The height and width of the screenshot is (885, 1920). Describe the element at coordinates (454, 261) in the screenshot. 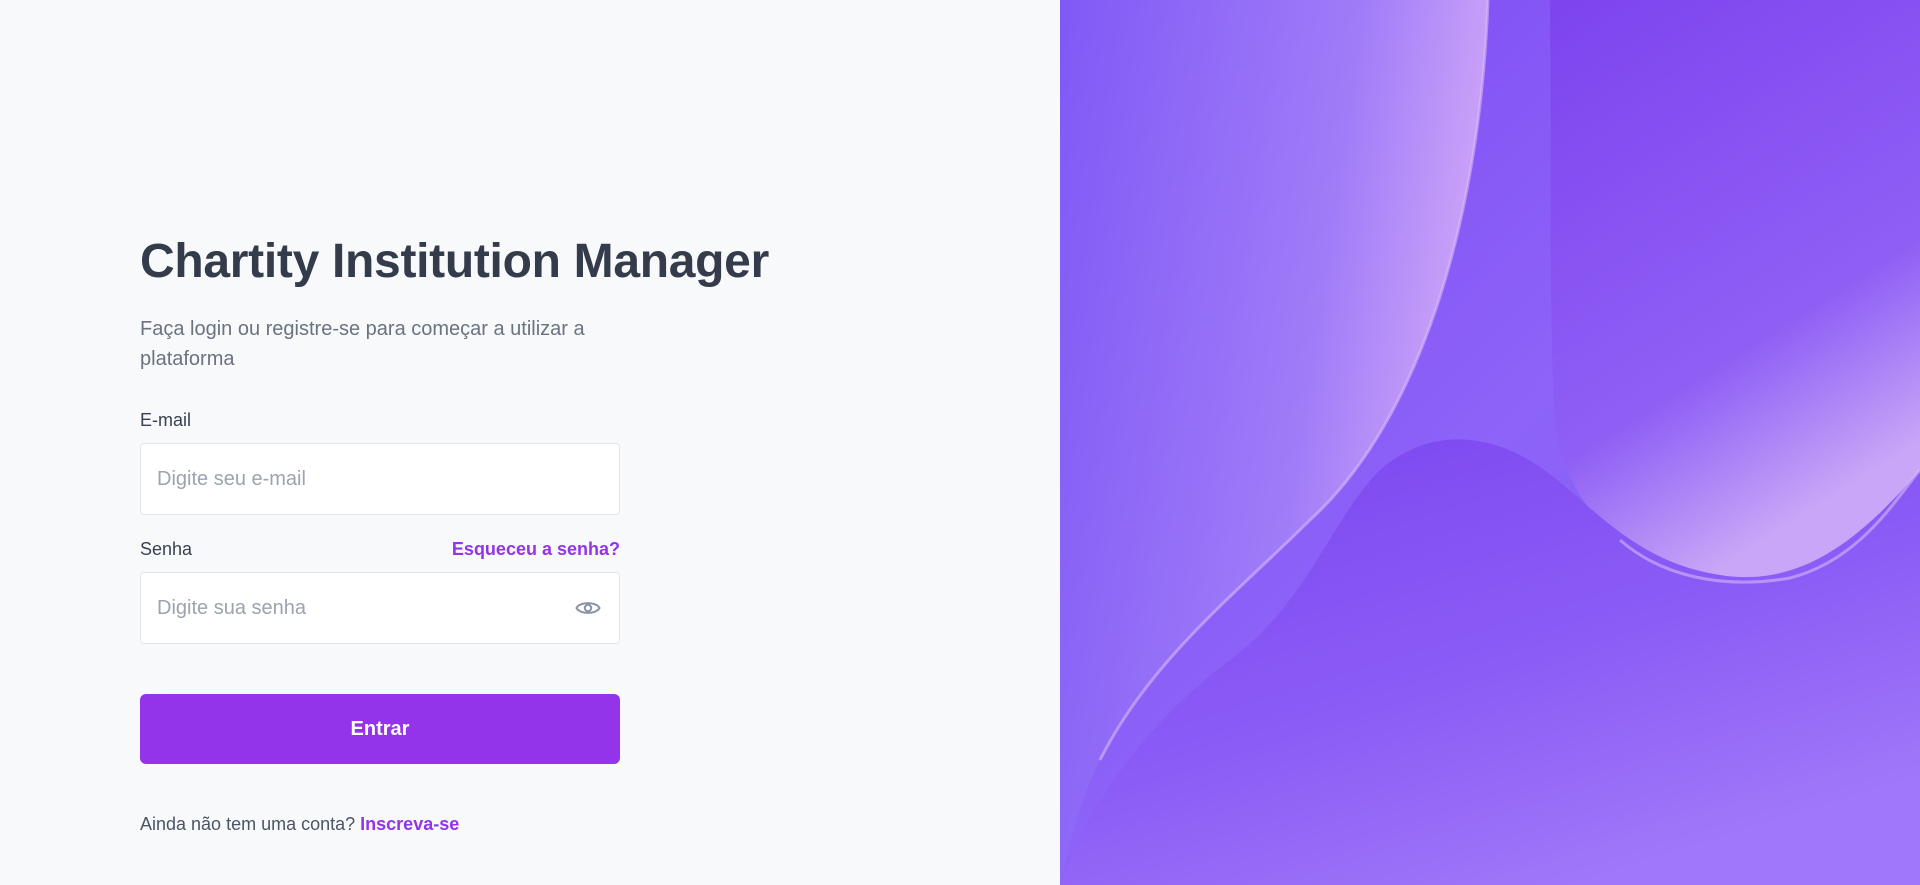

I see `page-title: Chartity Institution Manager` at that location.